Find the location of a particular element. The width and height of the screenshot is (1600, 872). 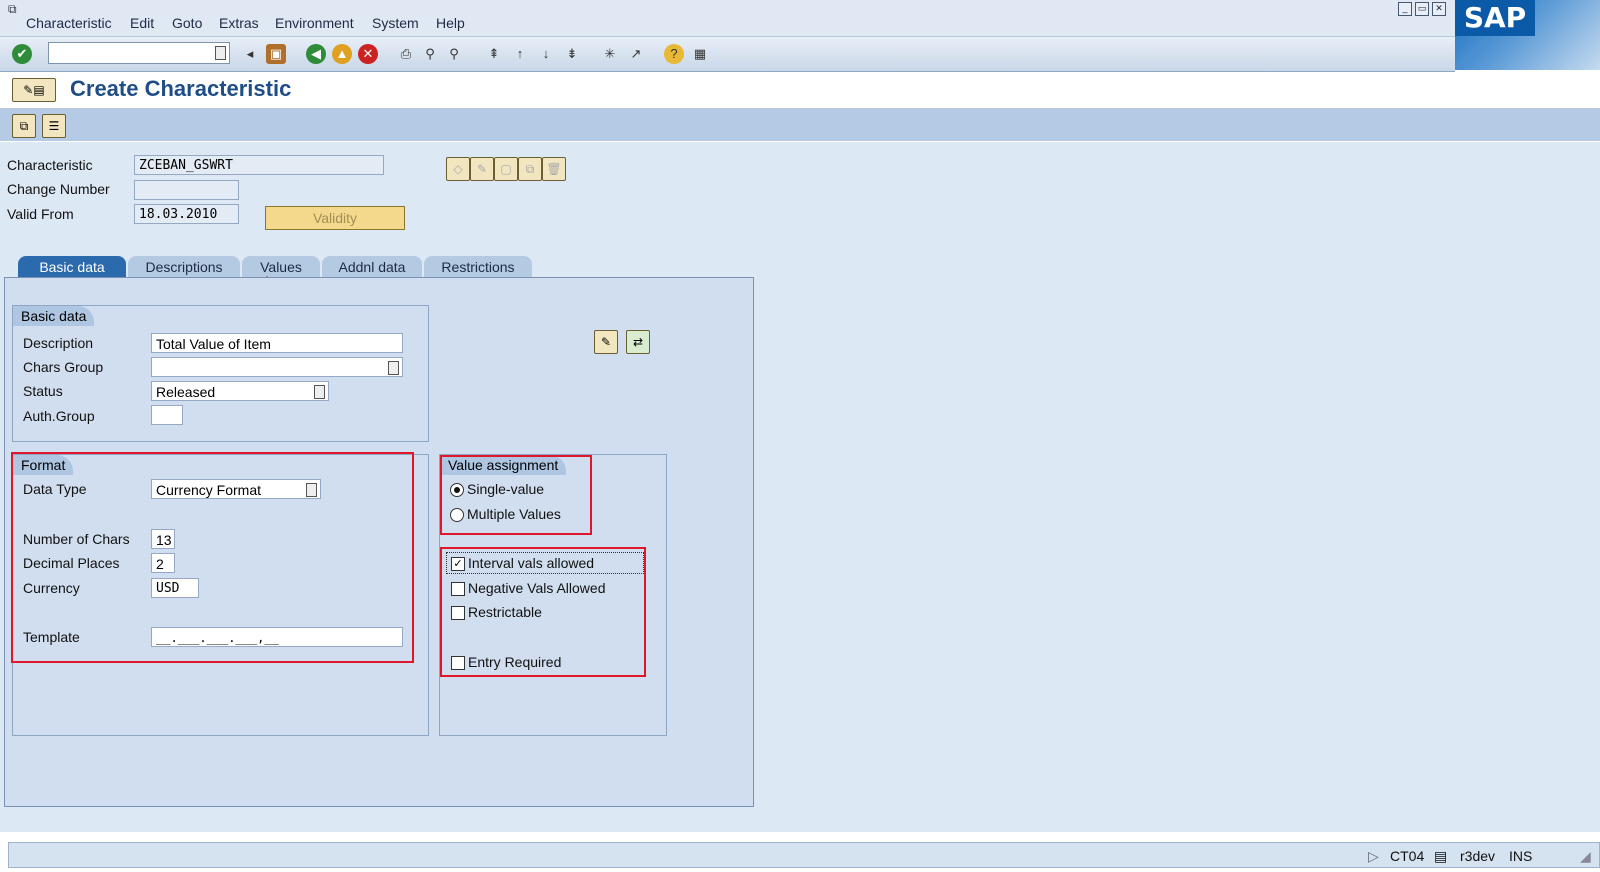

characteristic-label: Characteristic is located at coordinates (50, 165).